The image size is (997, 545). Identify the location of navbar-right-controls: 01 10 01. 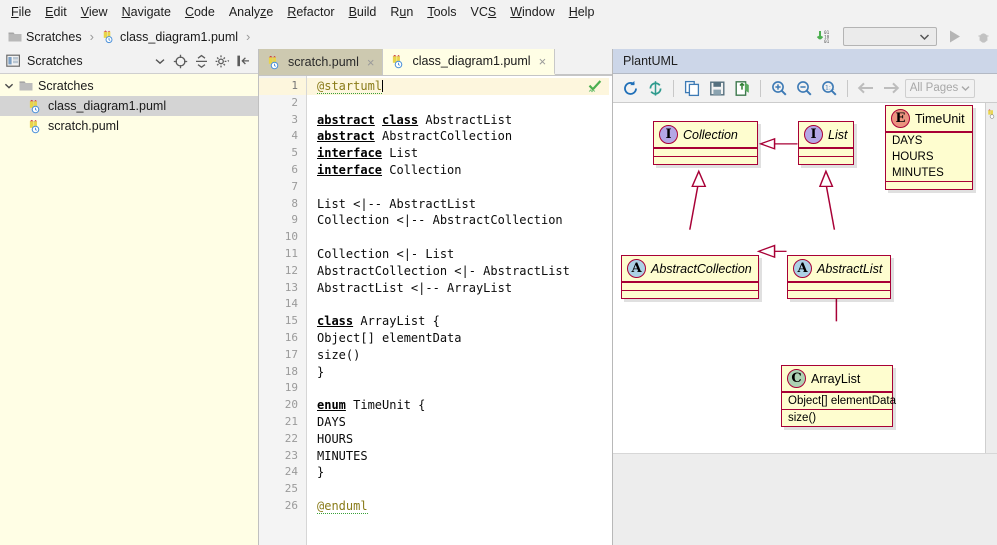
(905, 36).